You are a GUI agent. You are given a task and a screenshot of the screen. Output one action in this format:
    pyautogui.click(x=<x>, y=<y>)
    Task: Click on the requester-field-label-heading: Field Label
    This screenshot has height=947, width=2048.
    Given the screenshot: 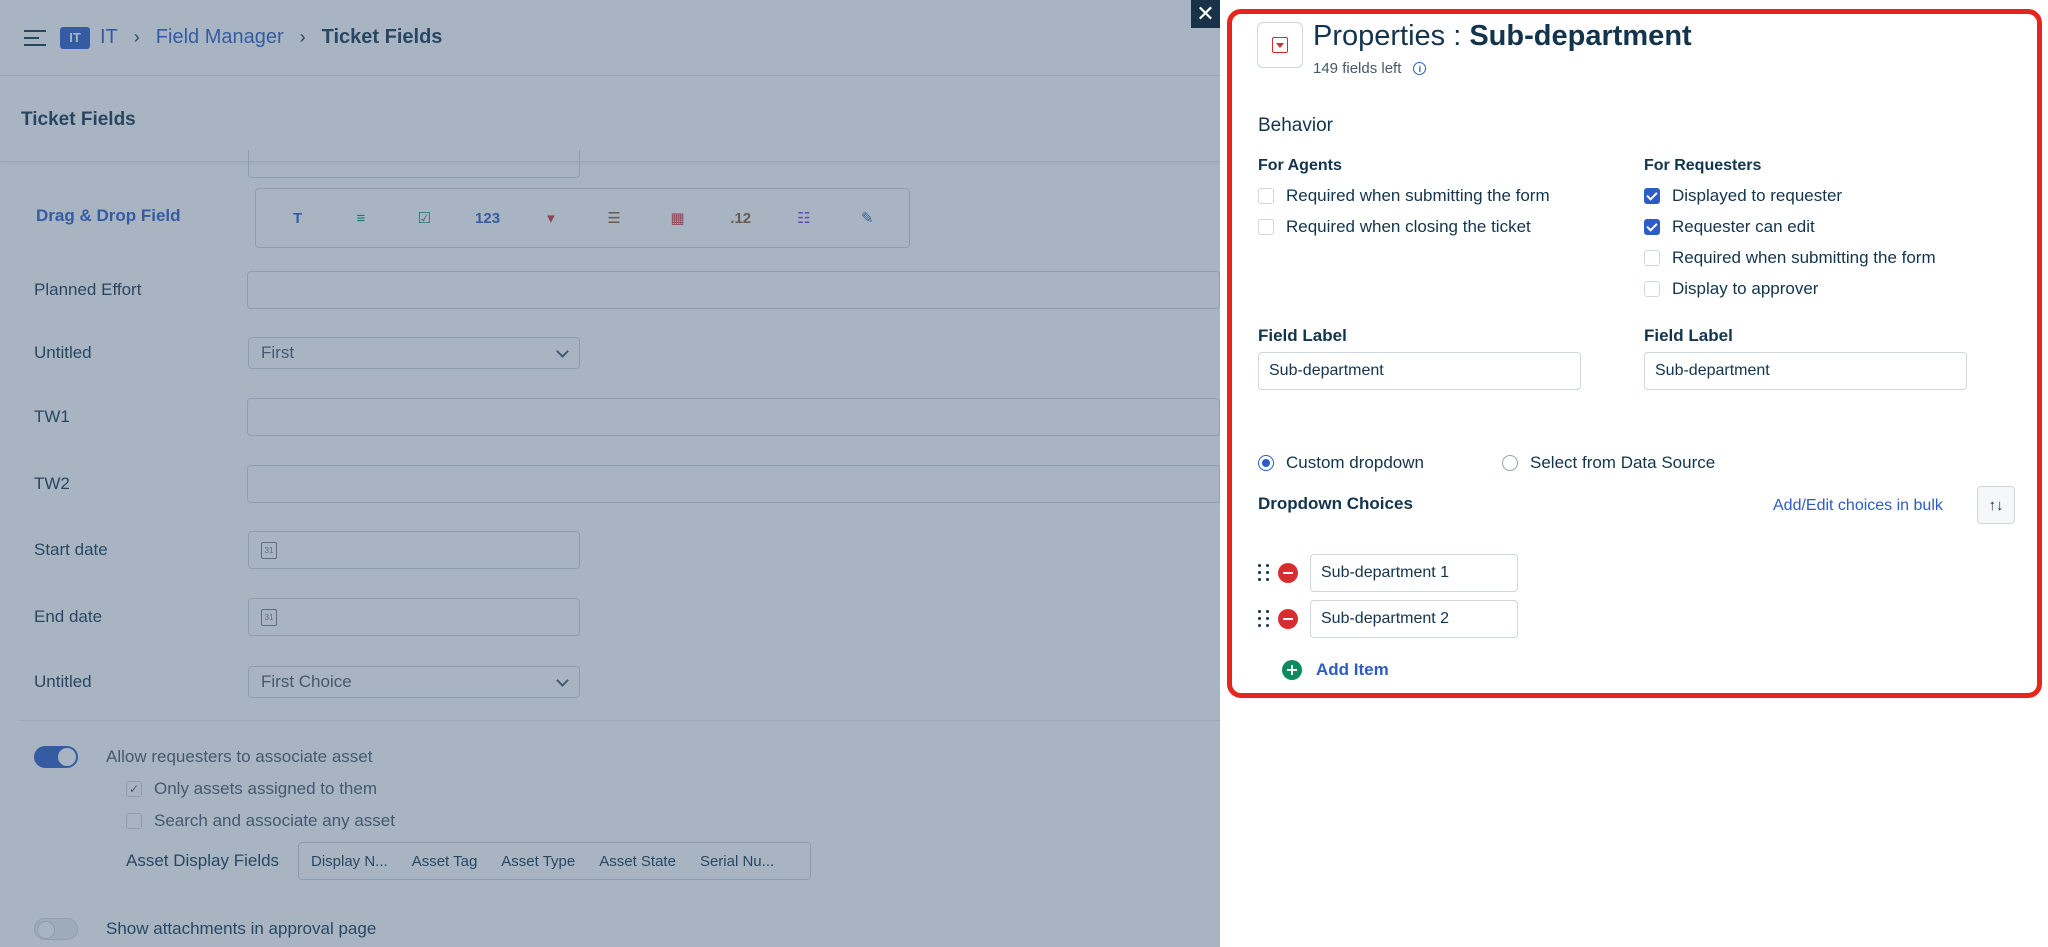 What is the action you would take?
    pyautogui.click(x=1688, y=335)
    